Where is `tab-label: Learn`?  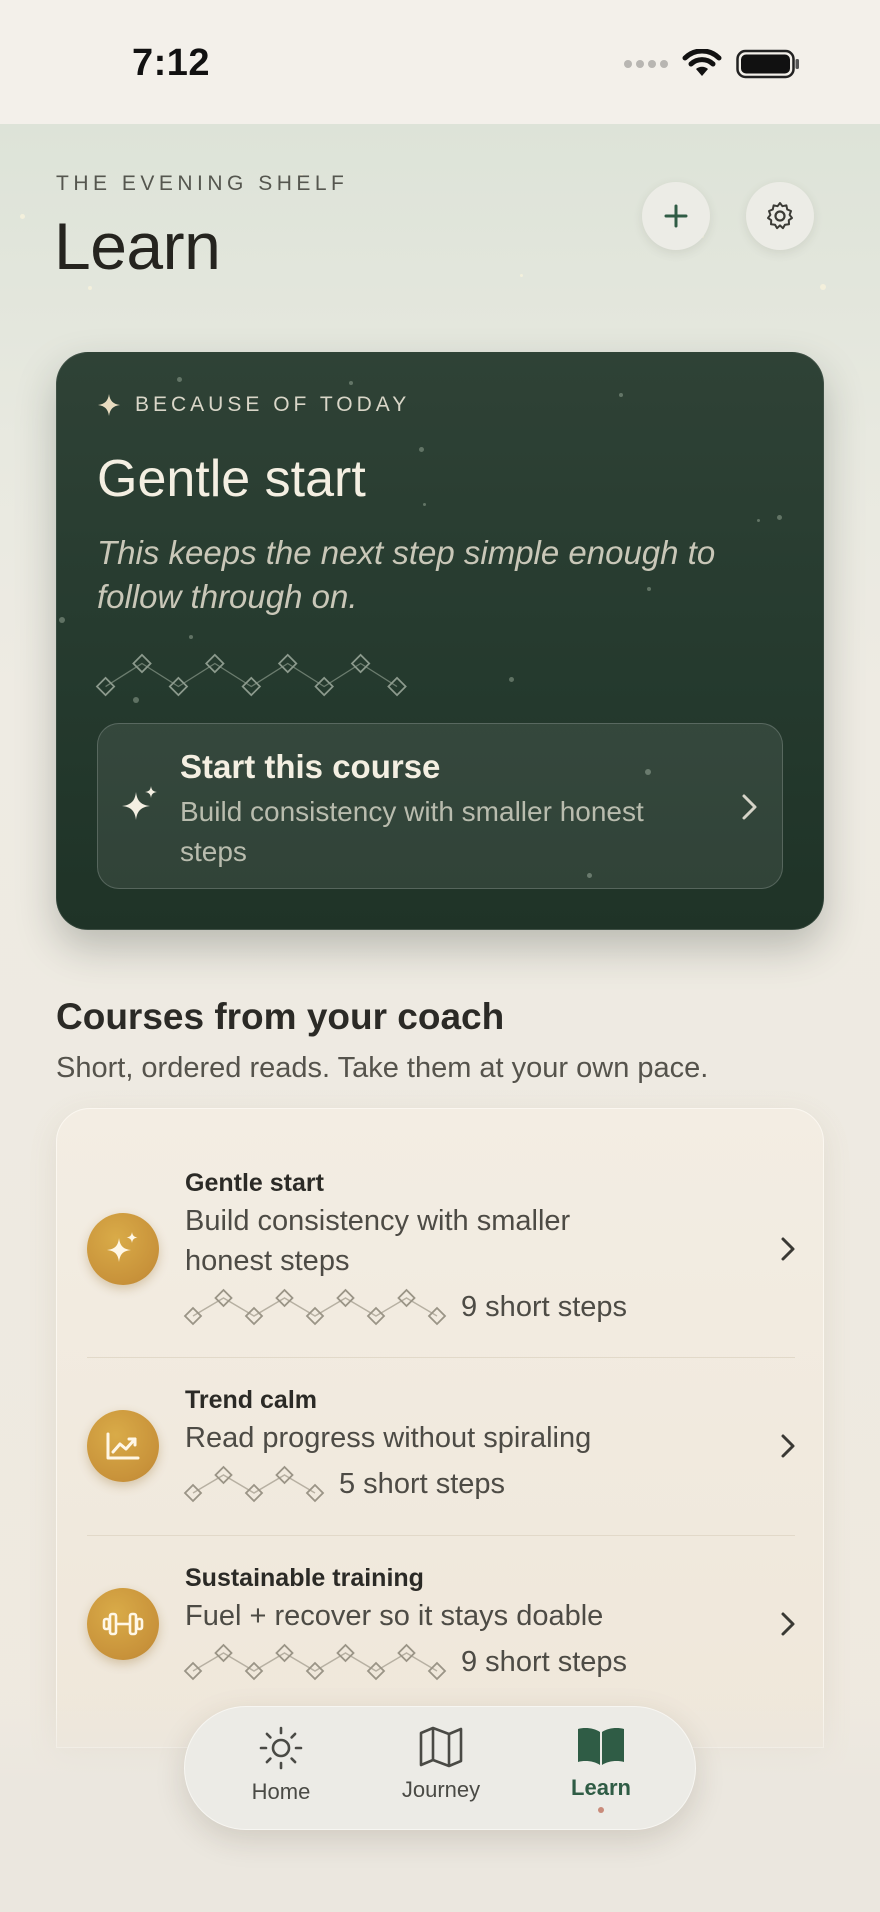
tab-label: Learn is located at coordinates (601, 1787).